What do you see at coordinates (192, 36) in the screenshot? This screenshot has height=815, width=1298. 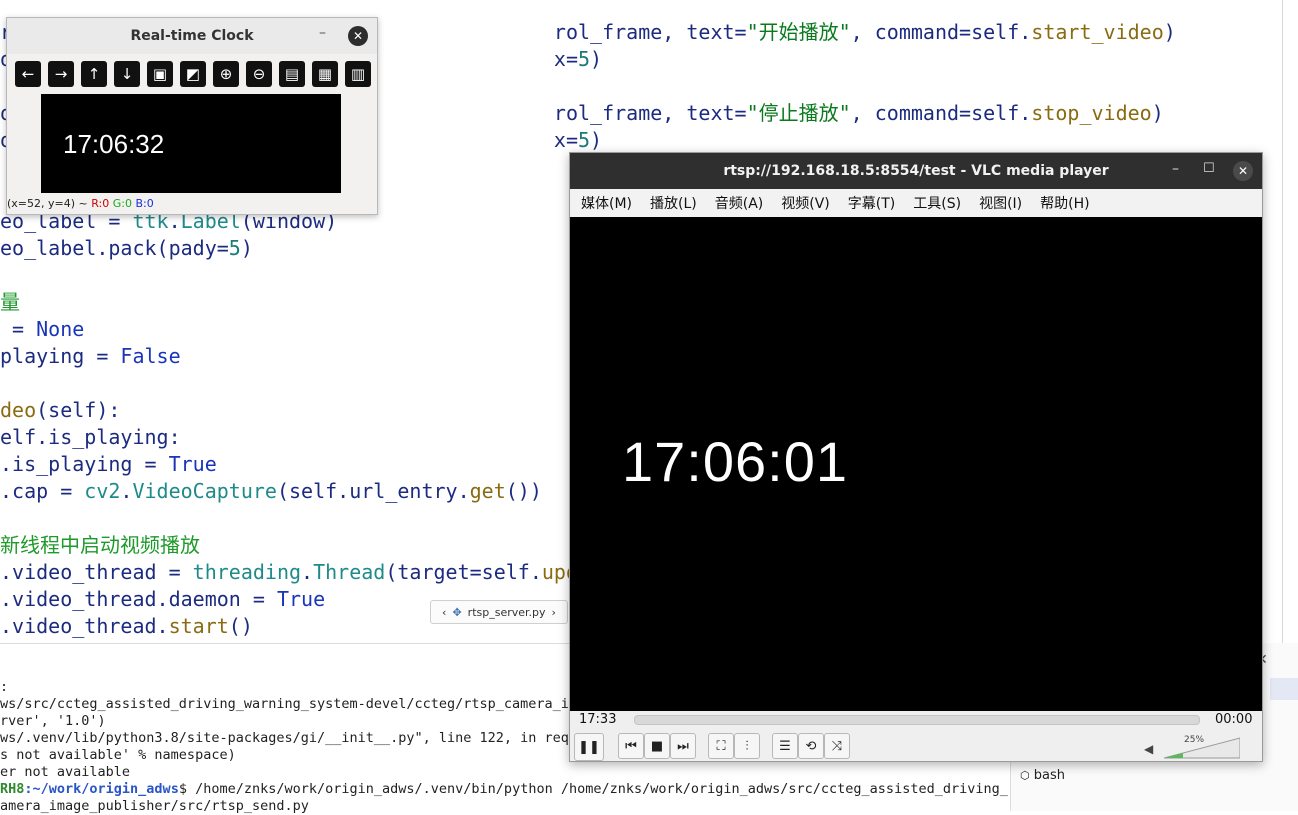 I see `clock-titlebar: Real-time Clock – ✕` at bounding box center [192, 36].